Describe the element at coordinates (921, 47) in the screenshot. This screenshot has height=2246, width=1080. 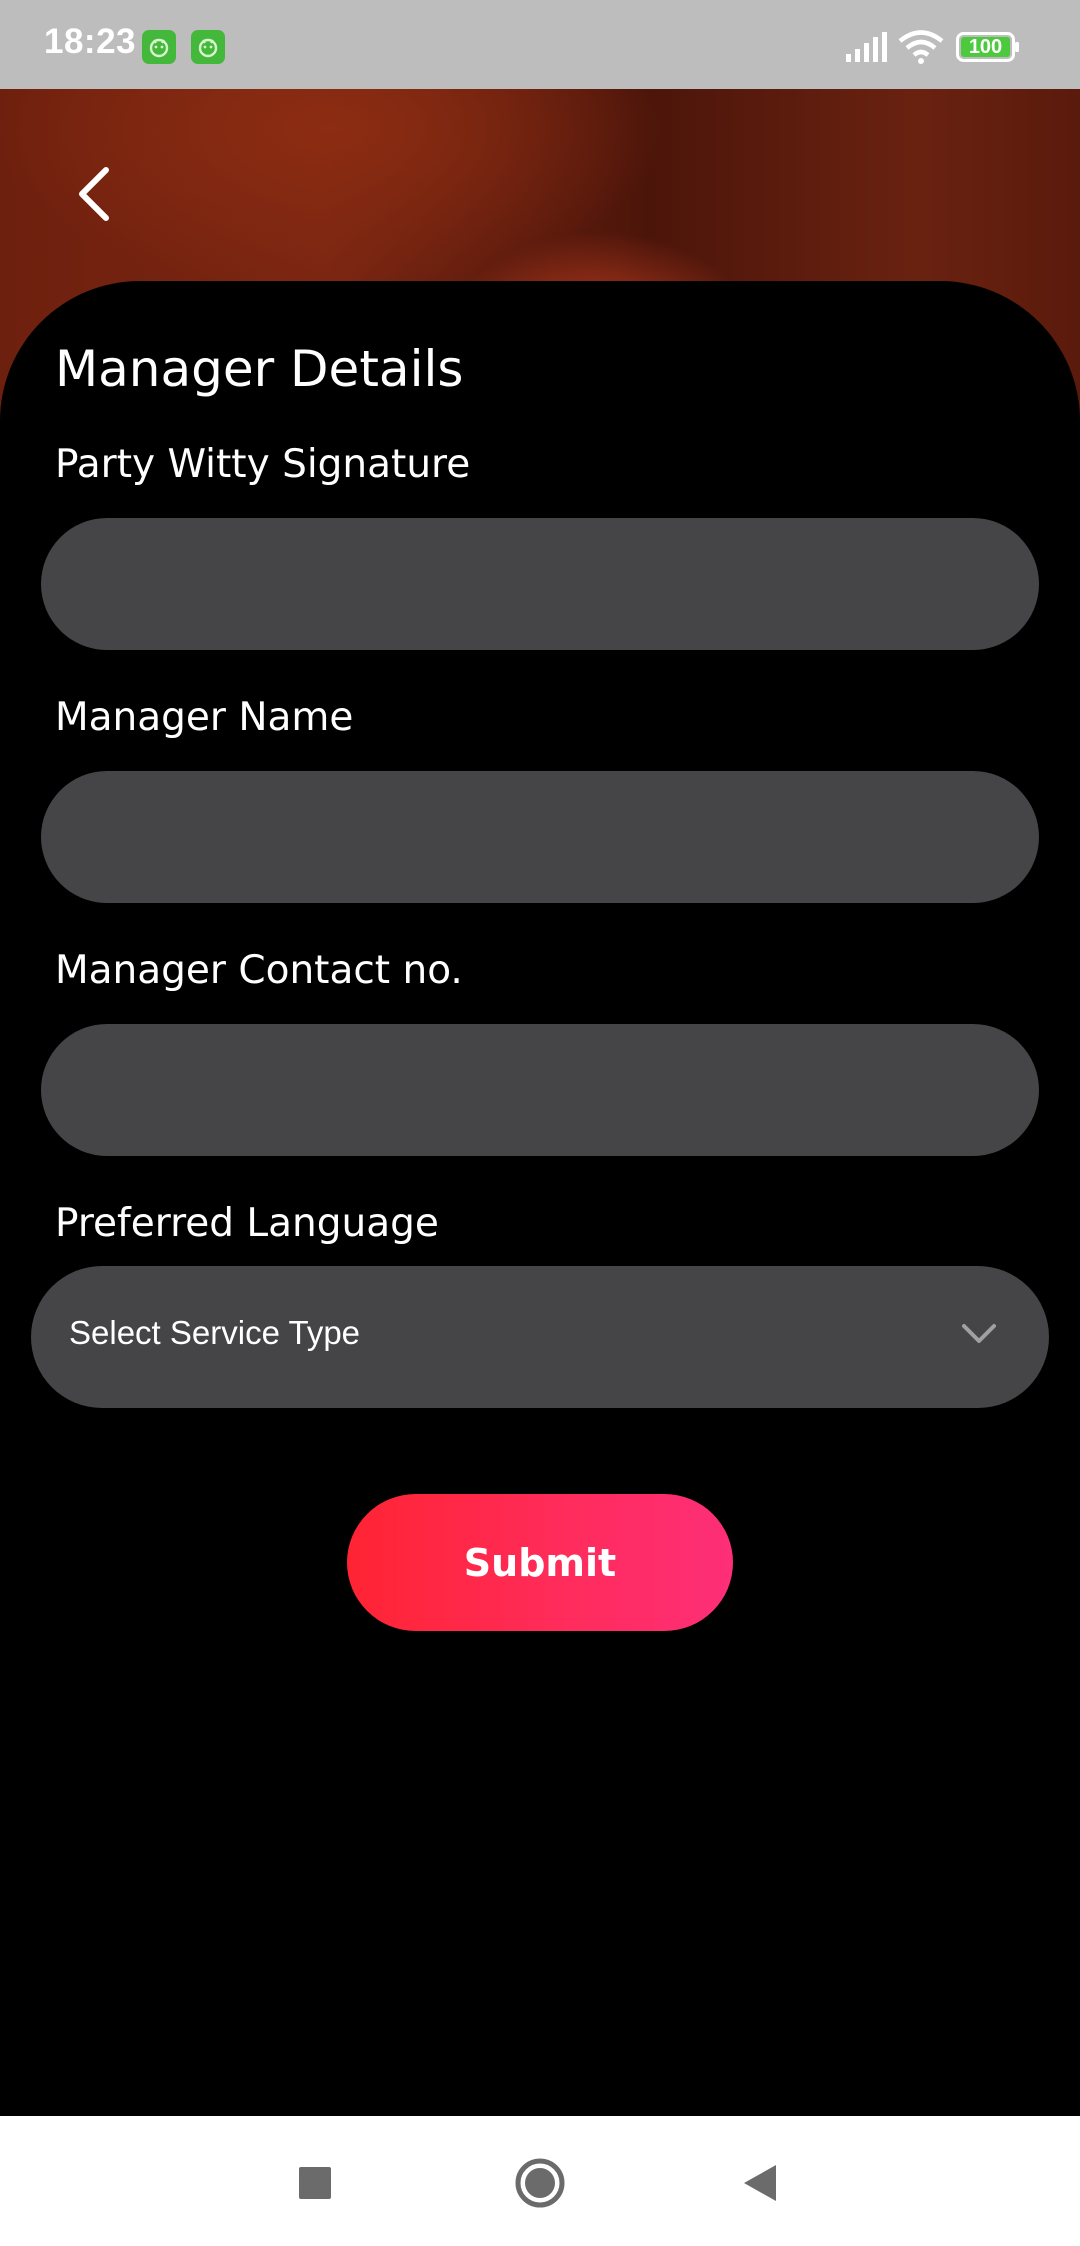
I see `wifi-icon` at that location.